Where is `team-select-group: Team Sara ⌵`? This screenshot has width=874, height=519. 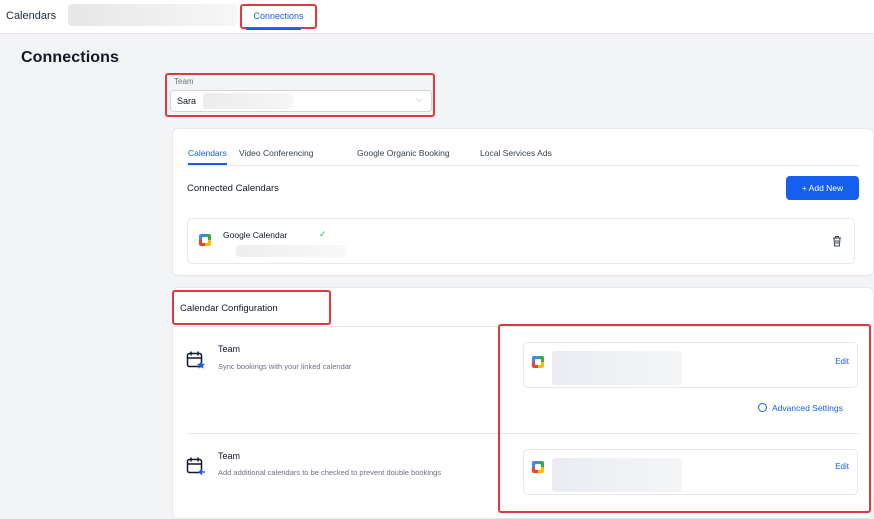
team-select-group: Team Sara ⌵ is located at coordinates (300, 95).